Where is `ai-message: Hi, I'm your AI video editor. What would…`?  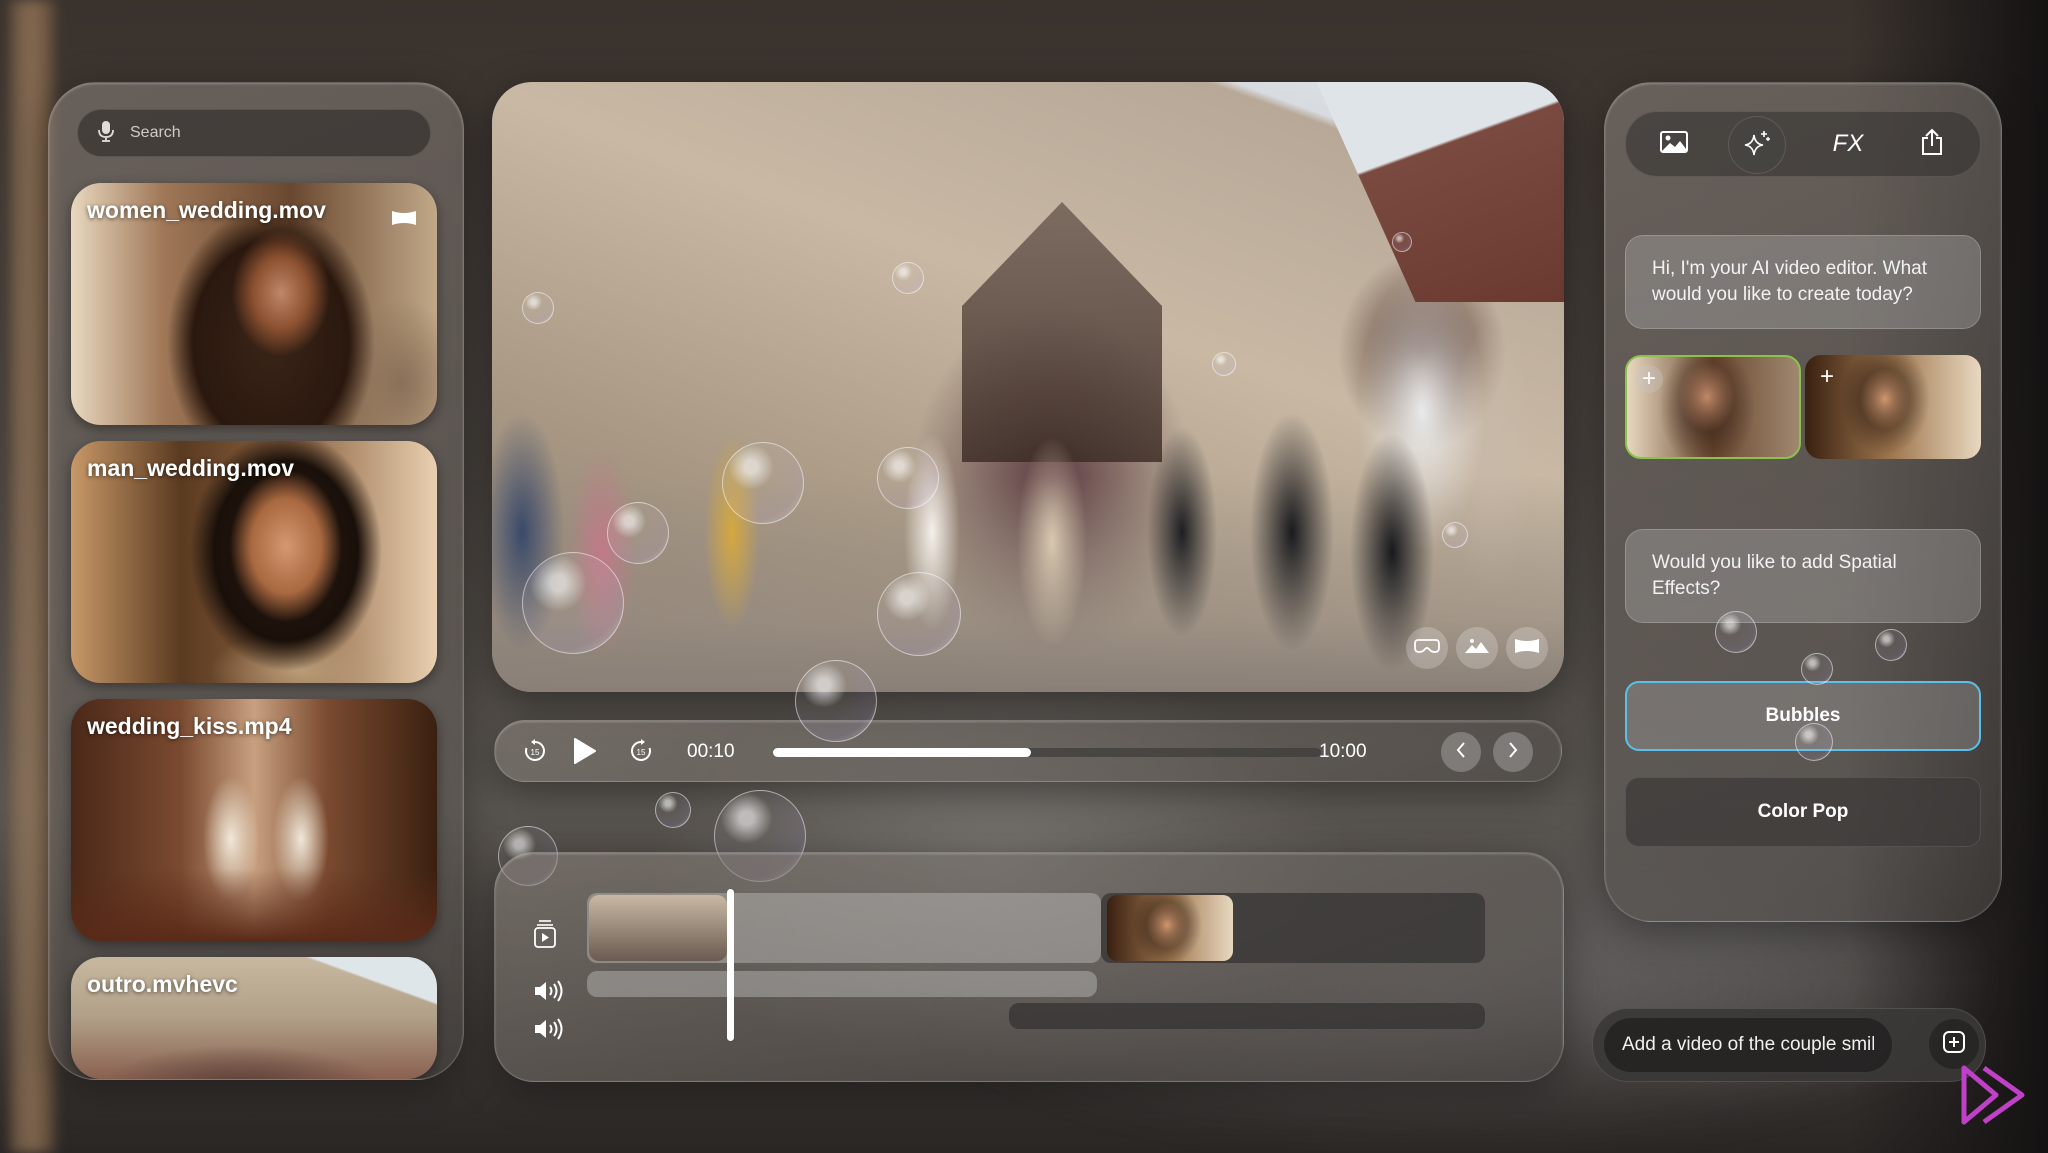
ai-message: Hi, I'm your AI video editor. What would… is located at coordinates (1803, 282).